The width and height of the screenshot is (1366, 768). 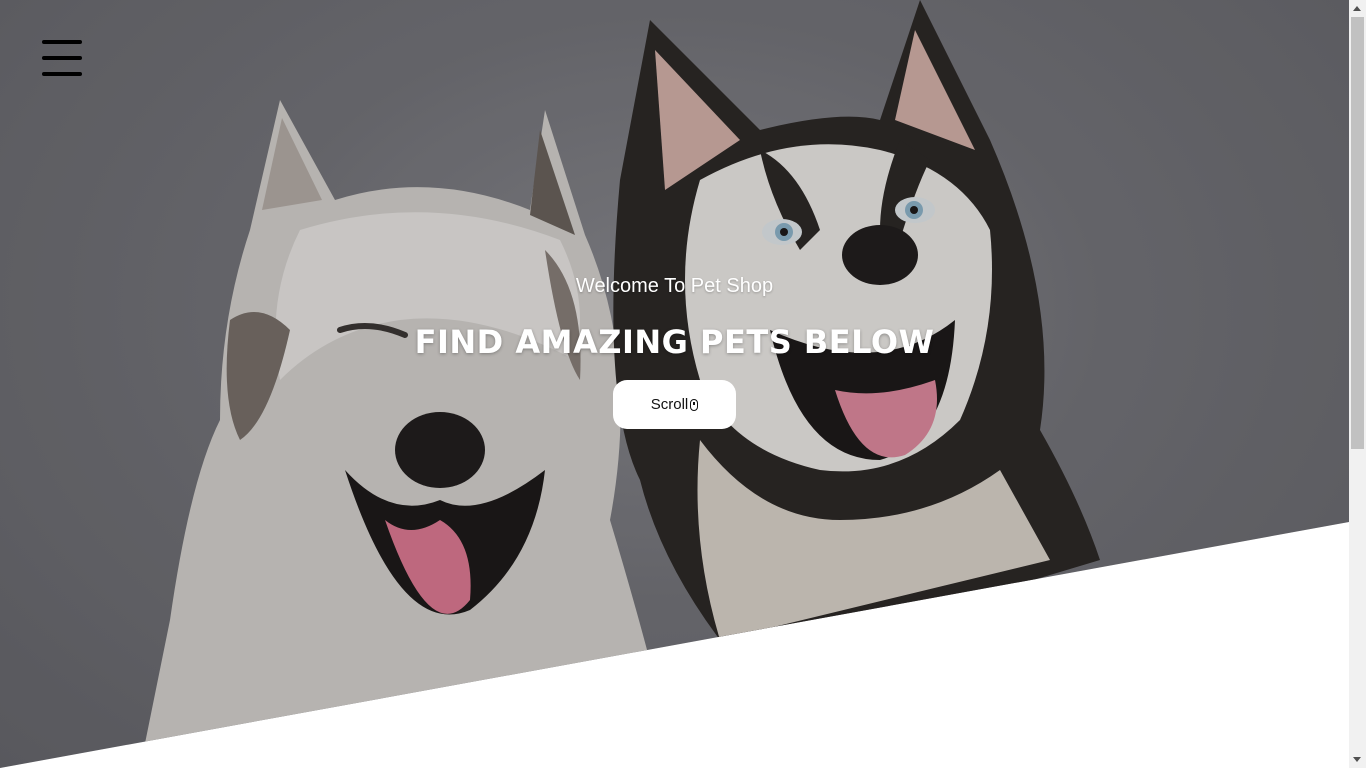 I want to click on scroll-up-arrow-icon, so click(x=1357, y=8).